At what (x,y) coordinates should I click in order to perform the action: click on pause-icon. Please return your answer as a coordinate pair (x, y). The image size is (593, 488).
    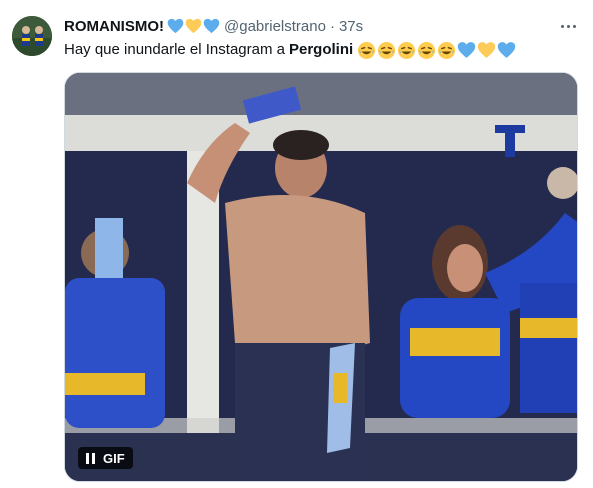
    Looking at the image, I should click on (90, 458).